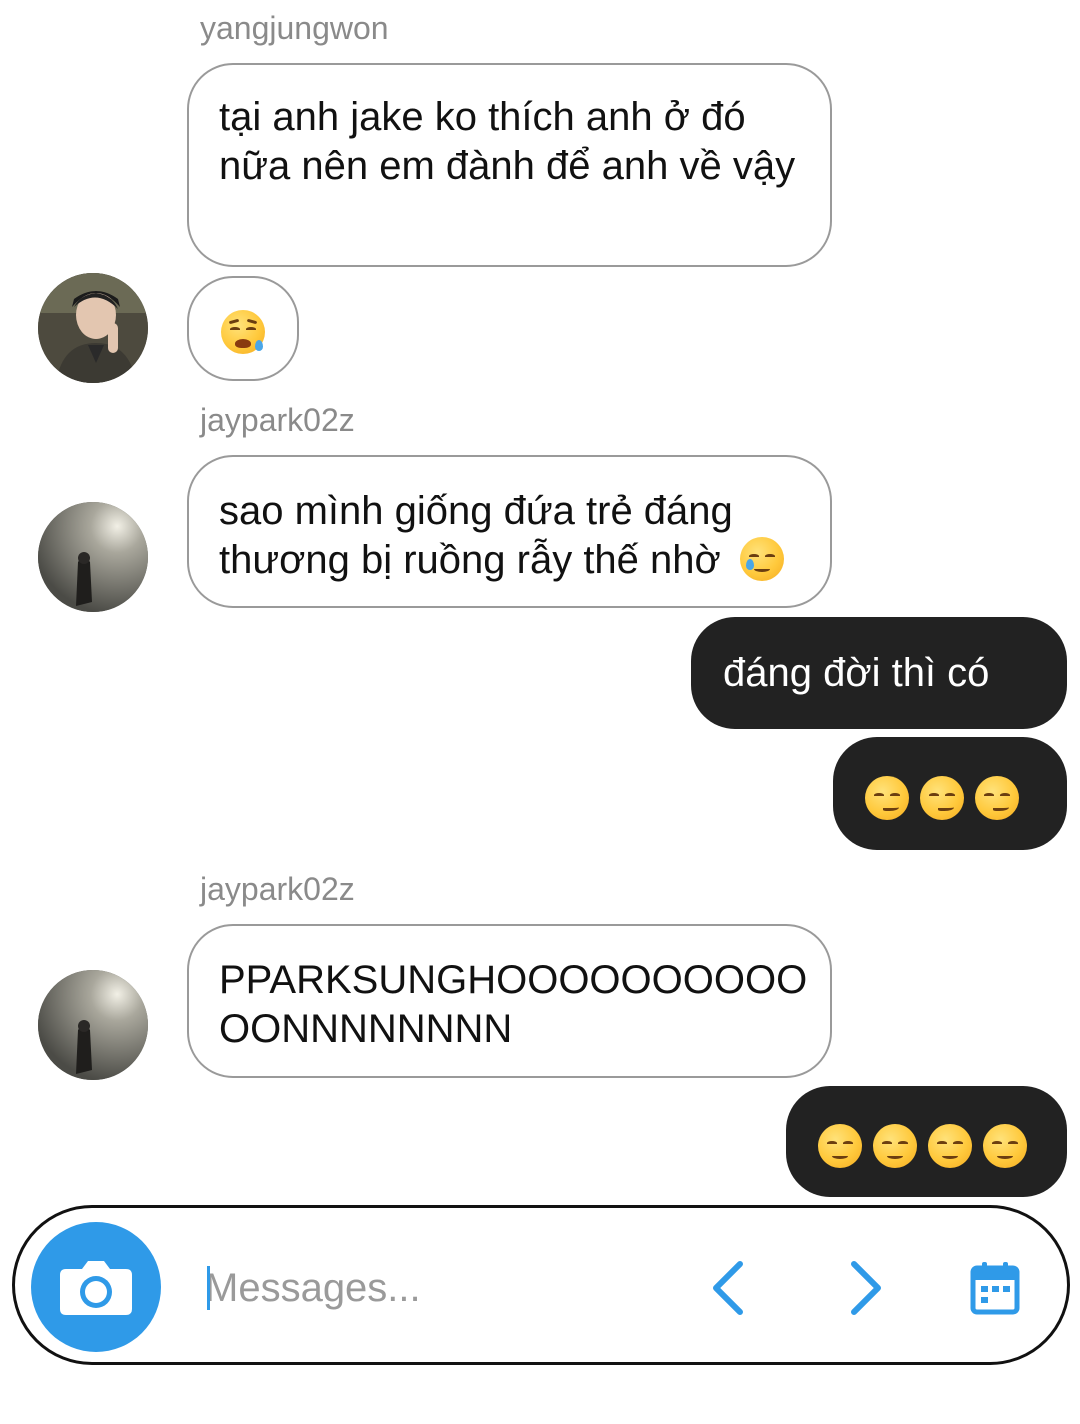 The width and height of the screenshot is (1080, 1424). I want to click on smiling-face-with-tear-icon, so click(761, 559).